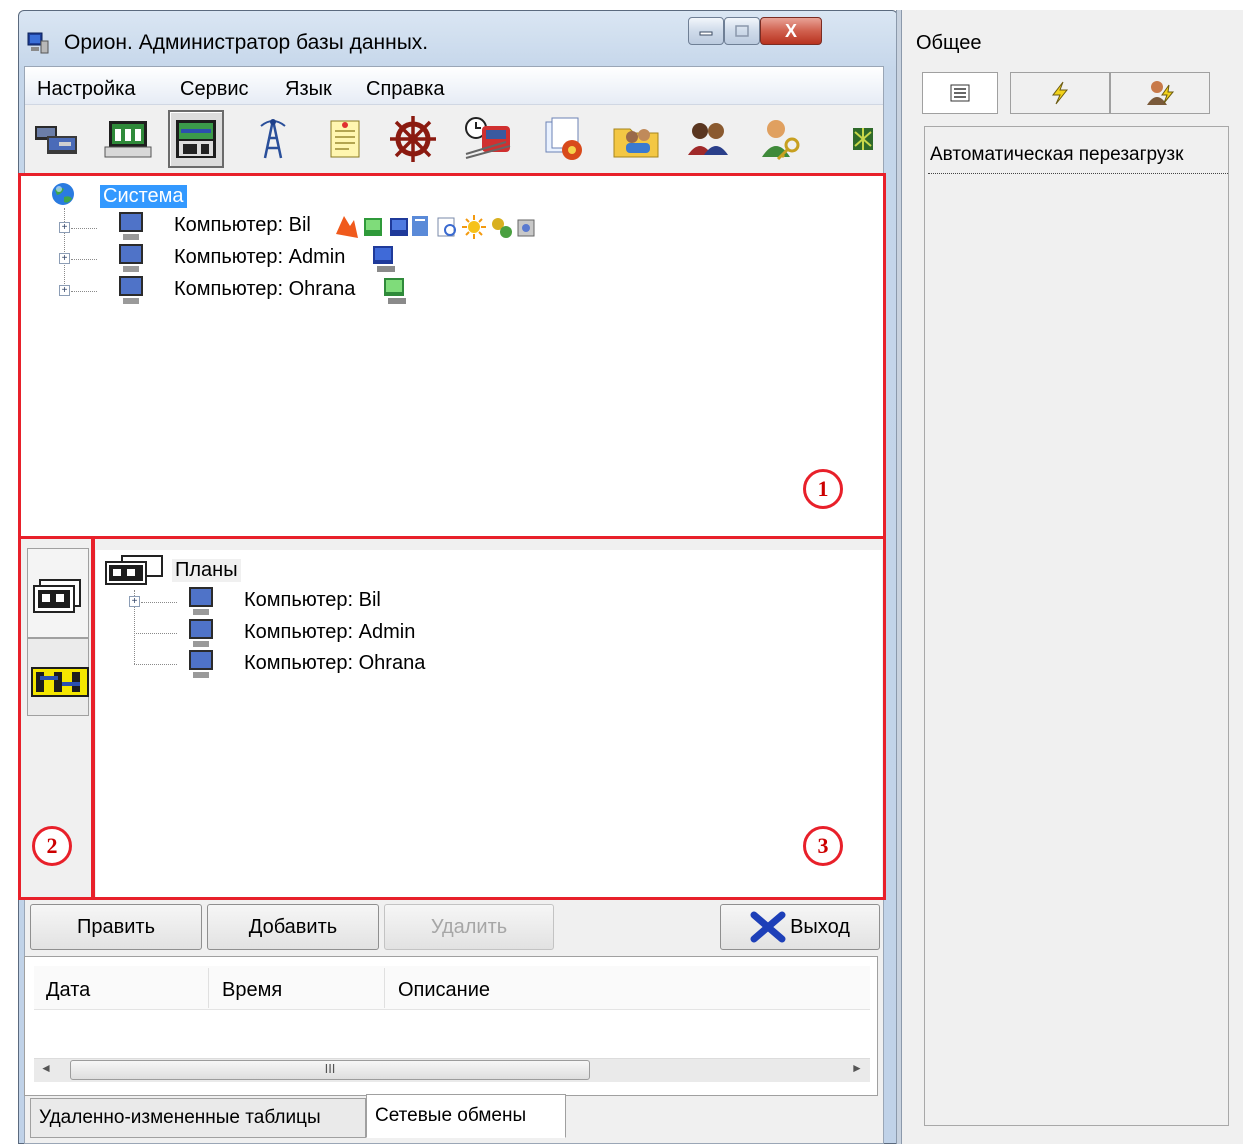 The height and width of the screenshot is (1144, 1243). What do you see at coordinates (308, 89) in the screenshot?
I see `menu-language: Язык` at bounding box center [308, 89].